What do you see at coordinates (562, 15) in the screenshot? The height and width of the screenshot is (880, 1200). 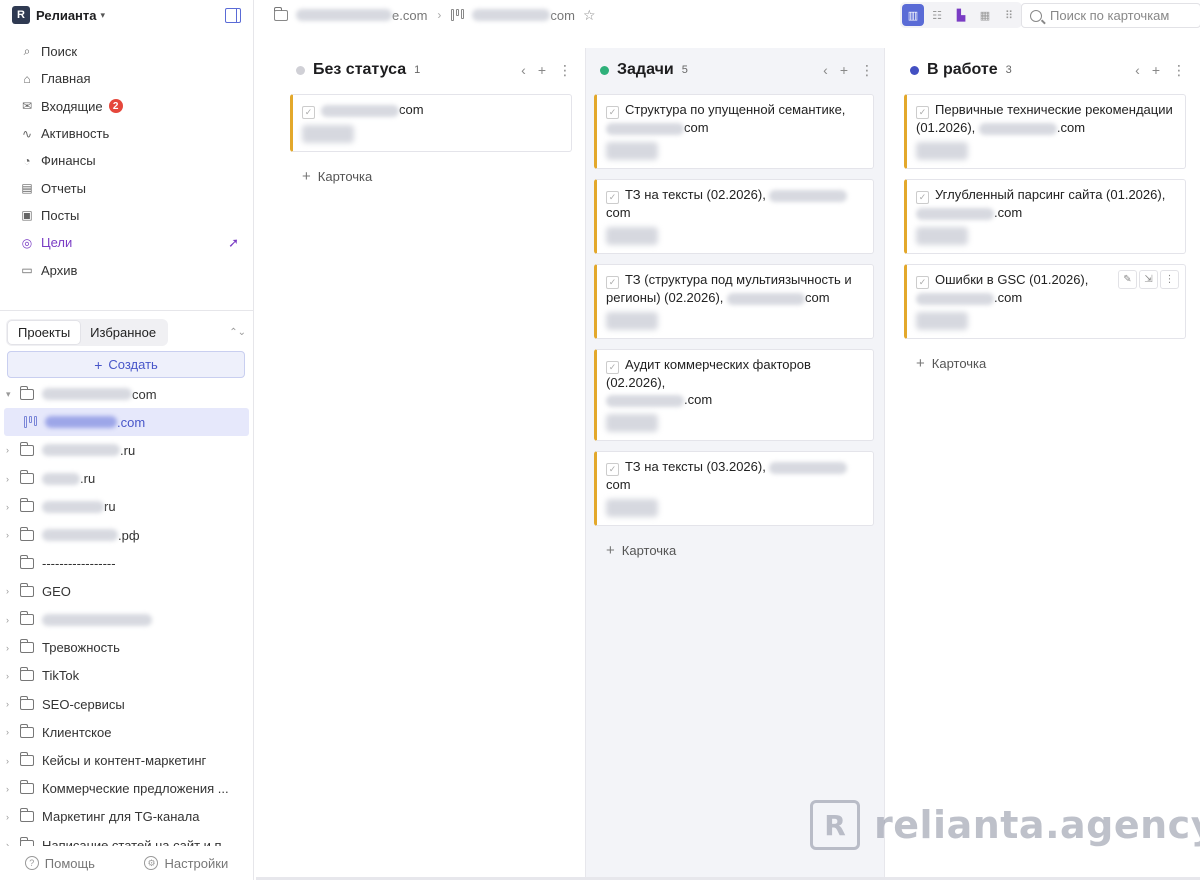 I see `breadcrumb-board: com` at bounding box center [562, 15].